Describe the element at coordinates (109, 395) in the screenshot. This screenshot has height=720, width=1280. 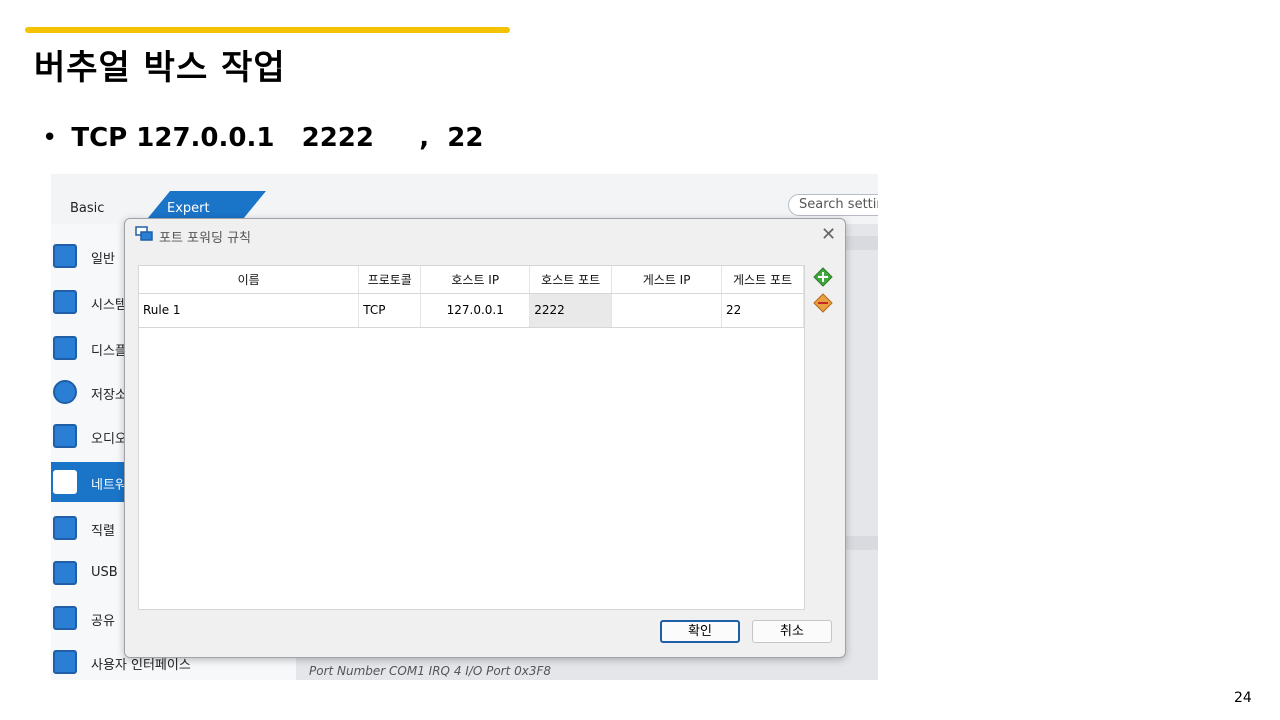
I see `sidebar-item-label: 저장소` at that location.